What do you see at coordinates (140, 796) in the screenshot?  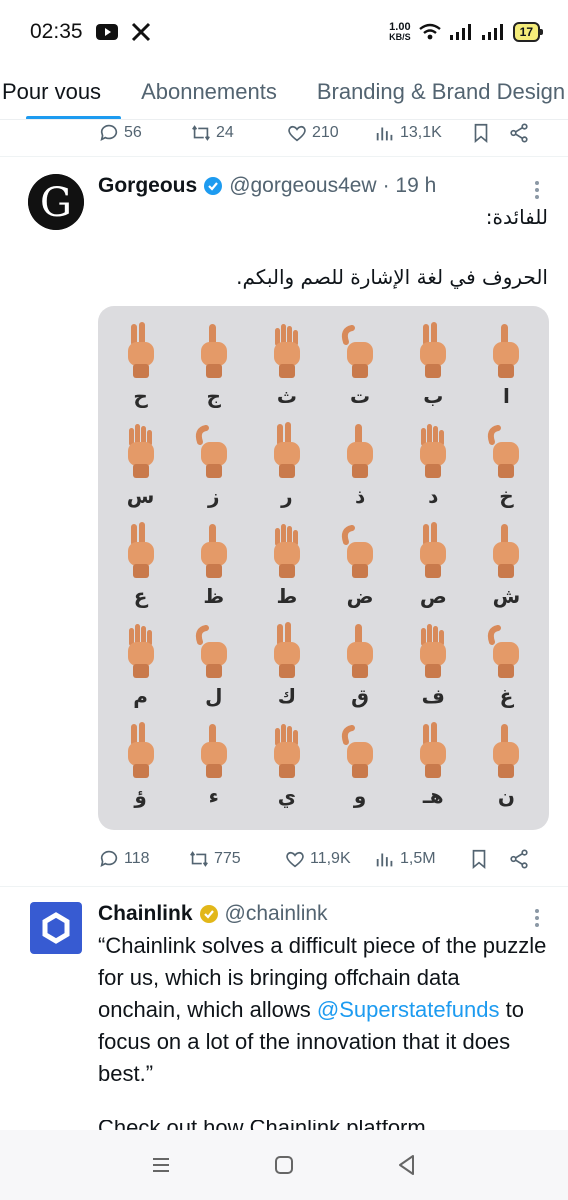 I see `arabic-letter: ؤ` at bounding box center [140, 796].